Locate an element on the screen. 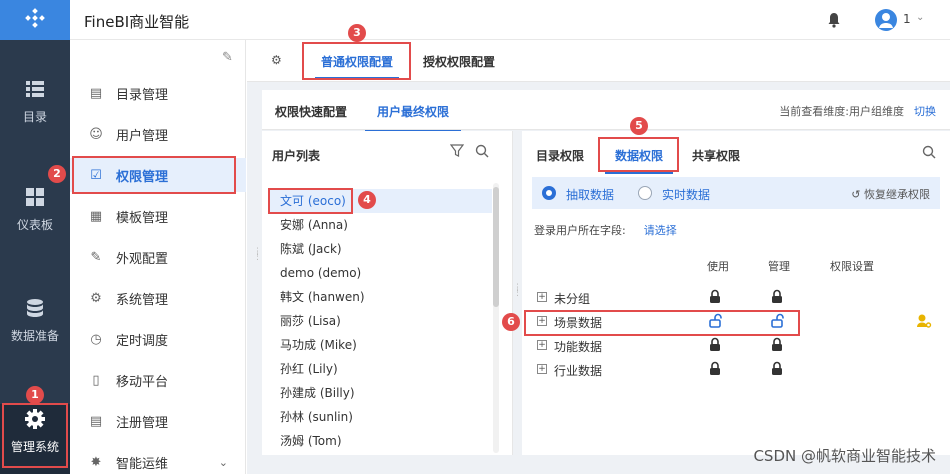  radio-realtime is located at coordinates (645, 193).